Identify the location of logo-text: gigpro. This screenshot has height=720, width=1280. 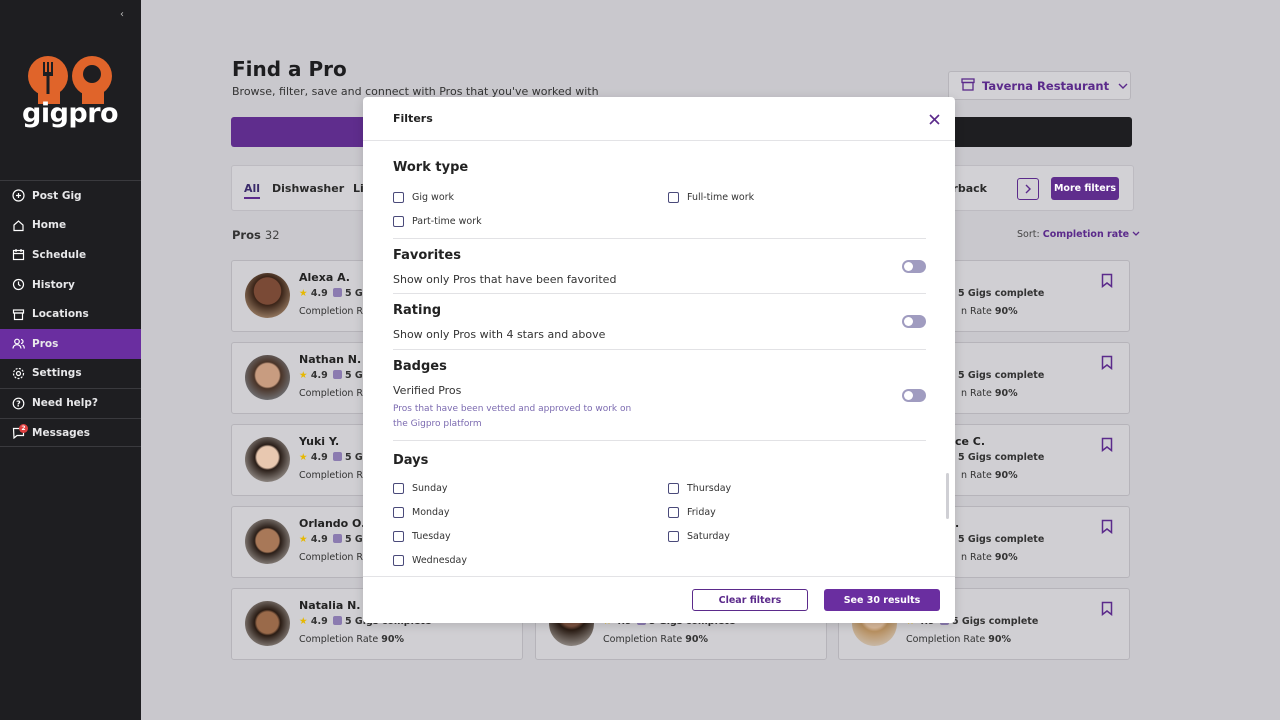
(70, 113).